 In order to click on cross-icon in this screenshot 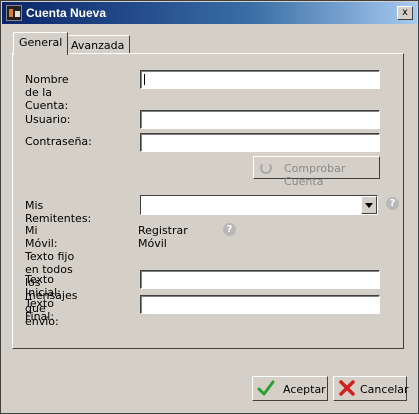, I will do `click(347, 388)`.